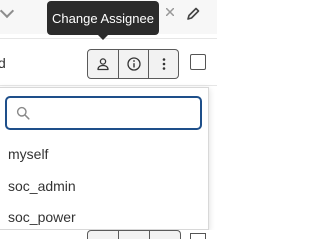 Image resolution: width=320 pixels, height=240 pixels. I want to click on change-assignee-button, so click(103, 64).